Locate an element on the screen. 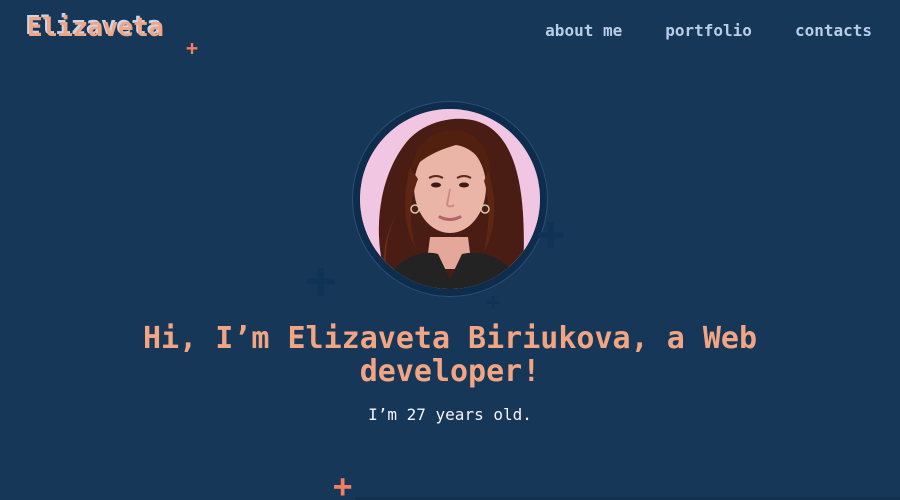 This screenshot has height=500, width=900. nav-link-portfolio: portfolio is located at coordinates (708, 31).